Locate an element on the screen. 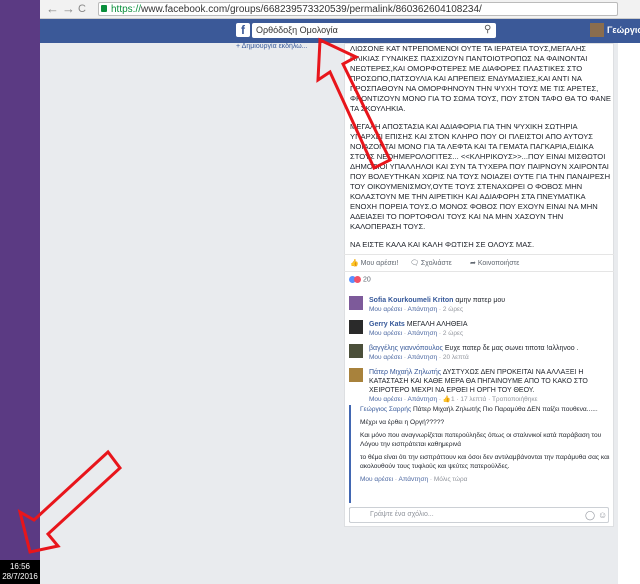 The image size is (640, 584). annotation-arrow-bottom is located at coordinates (70, 501).